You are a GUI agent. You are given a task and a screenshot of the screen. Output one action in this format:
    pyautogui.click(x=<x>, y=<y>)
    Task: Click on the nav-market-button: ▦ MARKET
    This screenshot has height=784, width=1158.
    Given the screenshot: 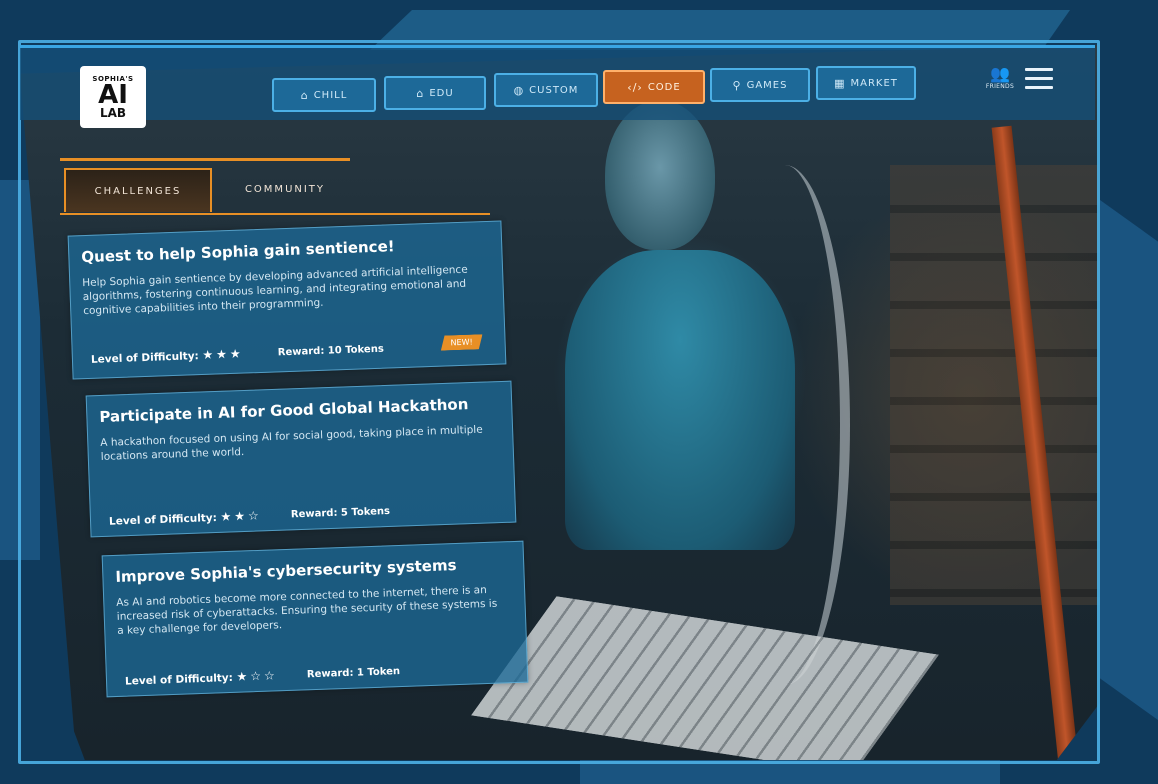 What is the action you would take?
    pyautogui.click(x=866, y=83)
    